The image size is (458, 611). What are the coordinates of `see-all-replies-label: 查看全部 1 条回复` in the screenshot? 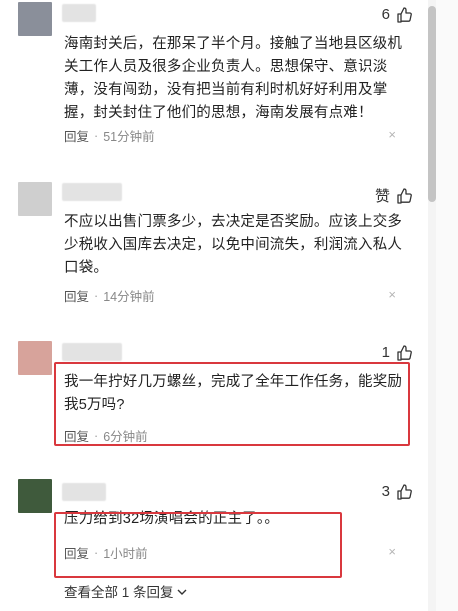 It's located at (119, 592).